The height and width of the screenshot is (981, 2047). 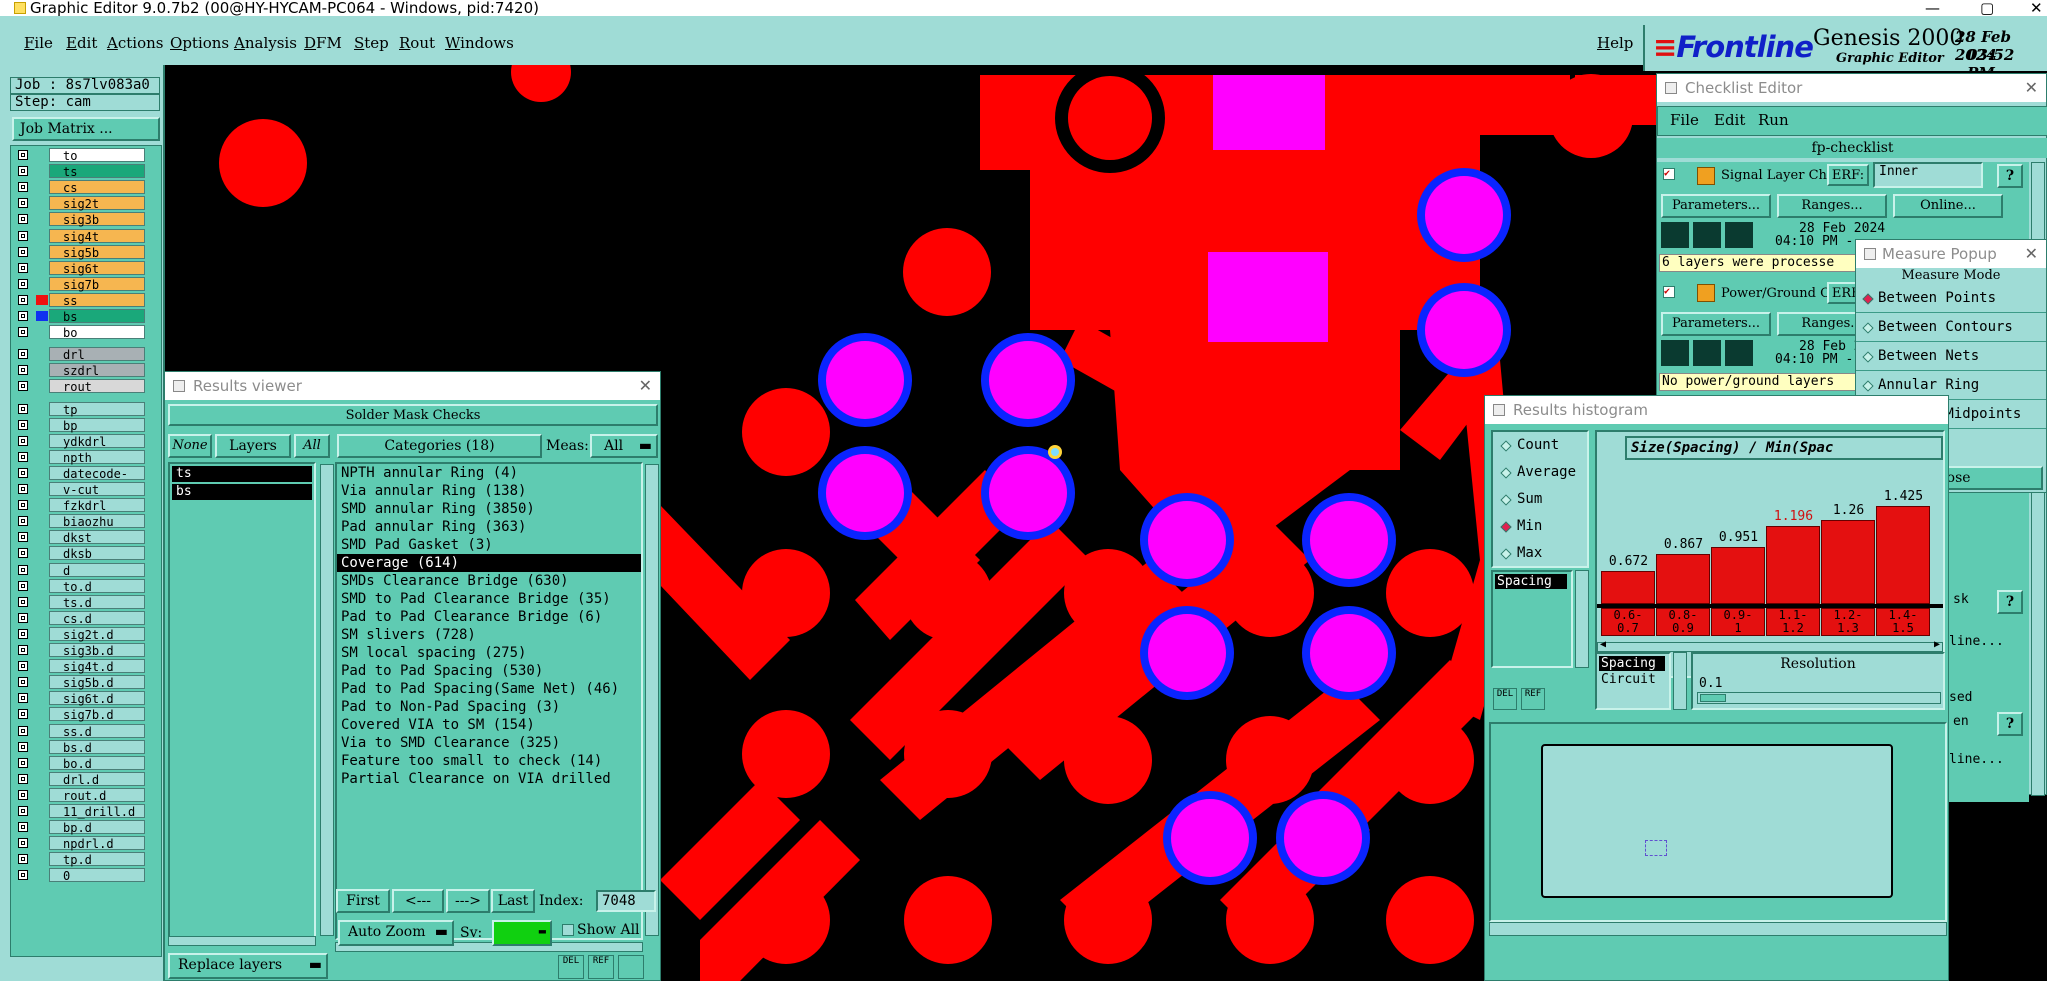 I want to click on prev-button: <---, so click(x=418, y=901).